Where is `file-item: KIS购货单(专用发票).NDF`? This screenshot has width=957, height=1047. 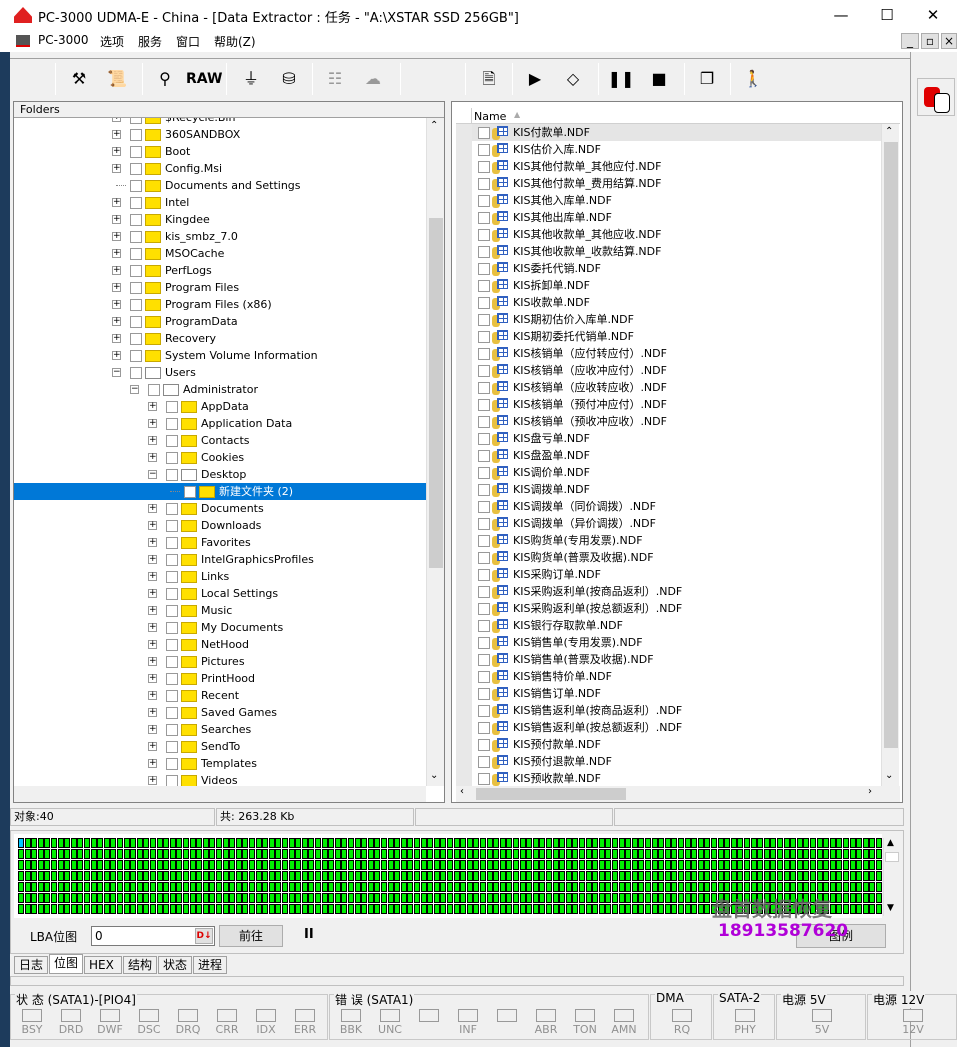 file-item: KIS购货单(专用发票).NDF is located at coordinates (668, 540).